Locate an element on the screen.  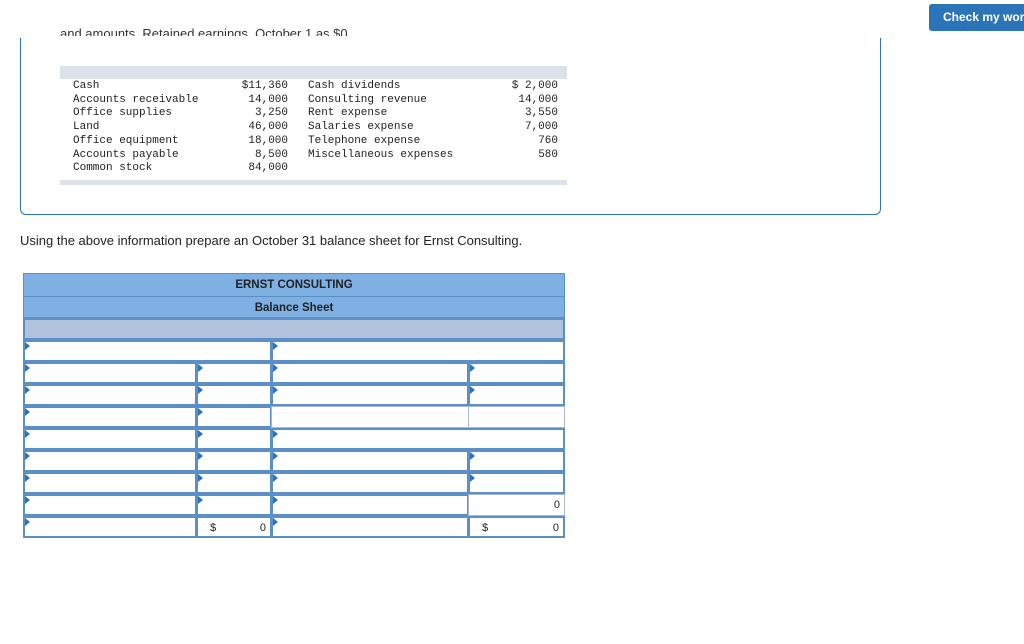
ledger-account: Cash dividends is located at coordinates (354, 86).